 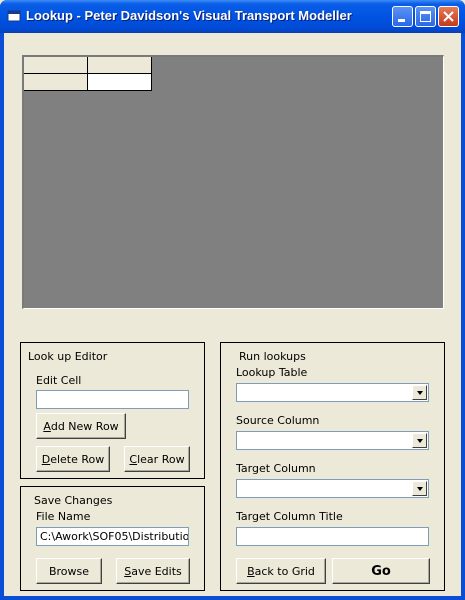 What do you see at coordinates (133, 459) in the screenshot?
I see `clear-row-accel: C` at bounding box center [133, 459].